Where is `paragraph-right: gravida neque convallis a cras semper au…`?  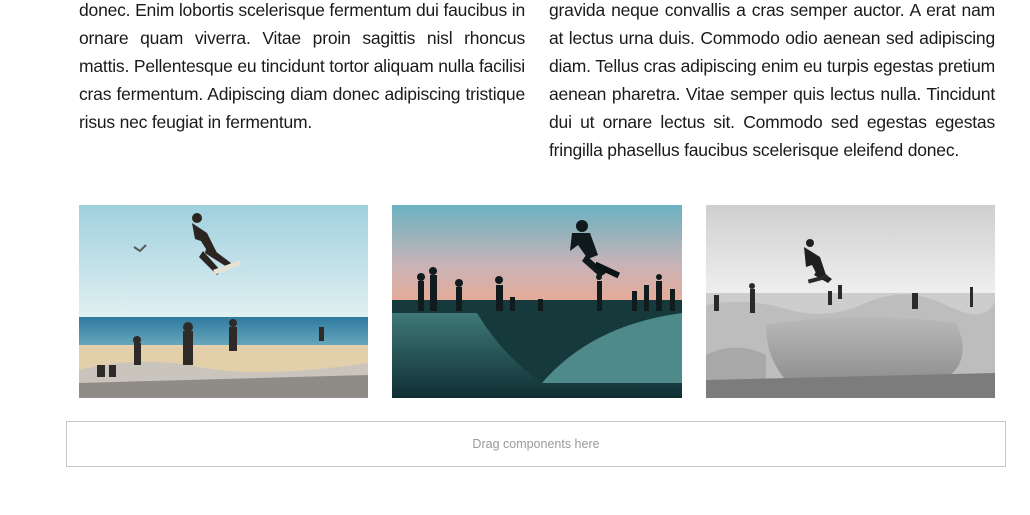 paragraph-right: gravida neque convallis a cras semper au… is located at coordinates (772, 80).